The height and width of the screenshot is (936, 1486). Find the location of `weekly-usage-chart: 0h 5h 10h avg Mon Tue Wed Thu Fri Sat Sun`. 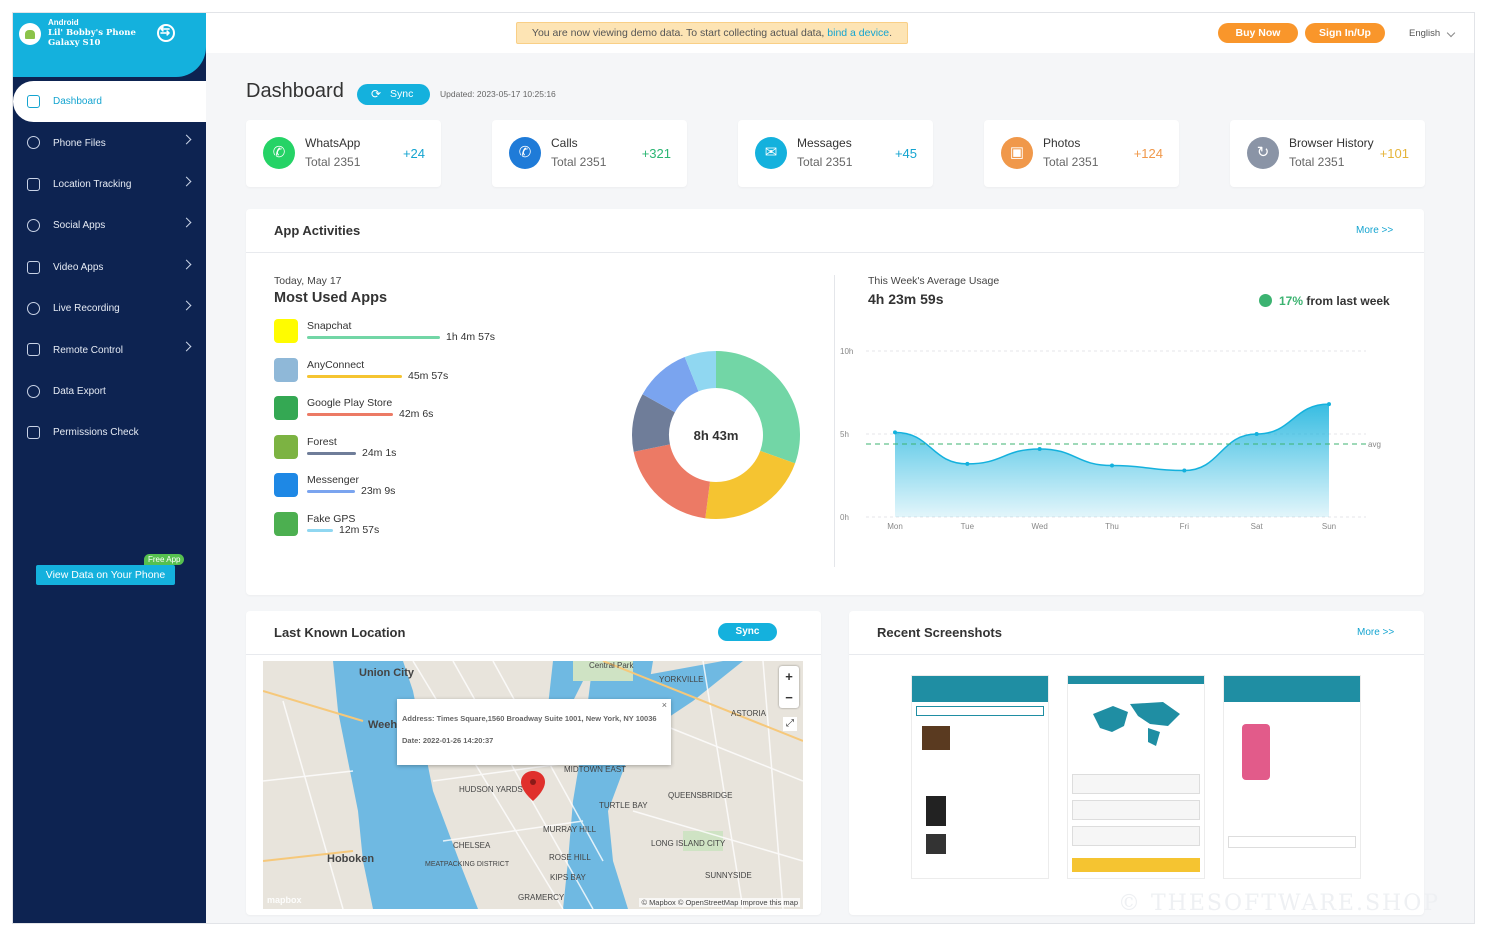

weekly-usage-chart: 0h 5h 10h avg Mon Tue Wed Thu Fri Sat Sun is located at coordinates (1110, 439).